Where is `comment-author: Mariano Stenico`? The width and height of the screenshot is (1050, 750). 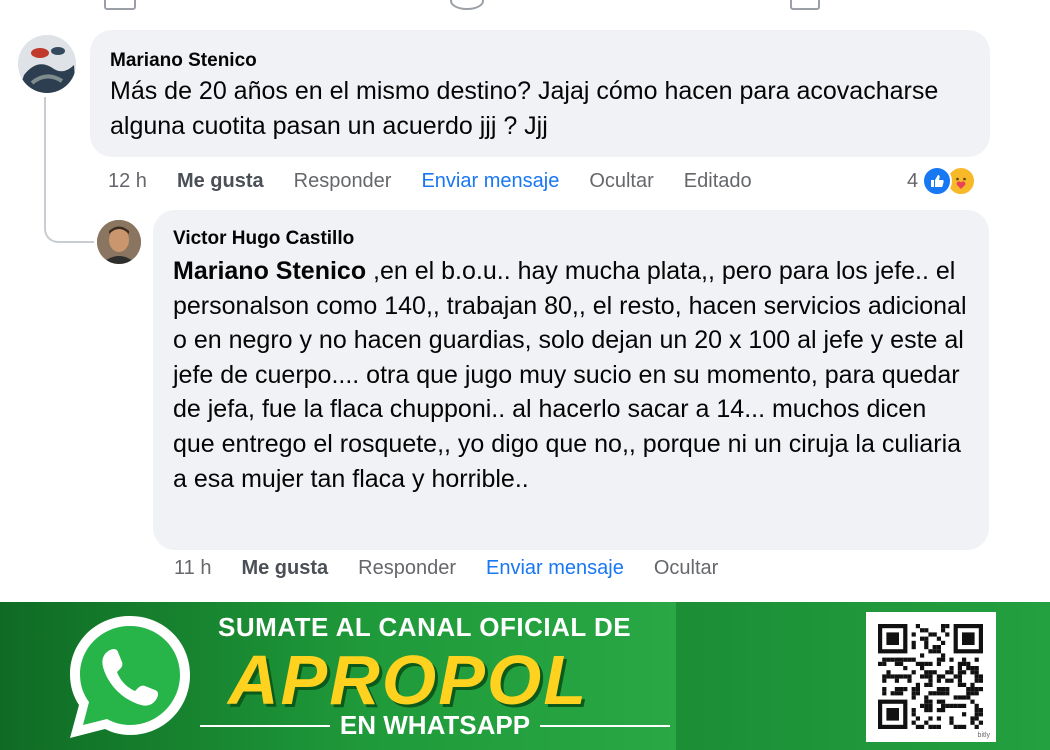 comment-author: Mariano Stenico is located at coordinates (183, 61).